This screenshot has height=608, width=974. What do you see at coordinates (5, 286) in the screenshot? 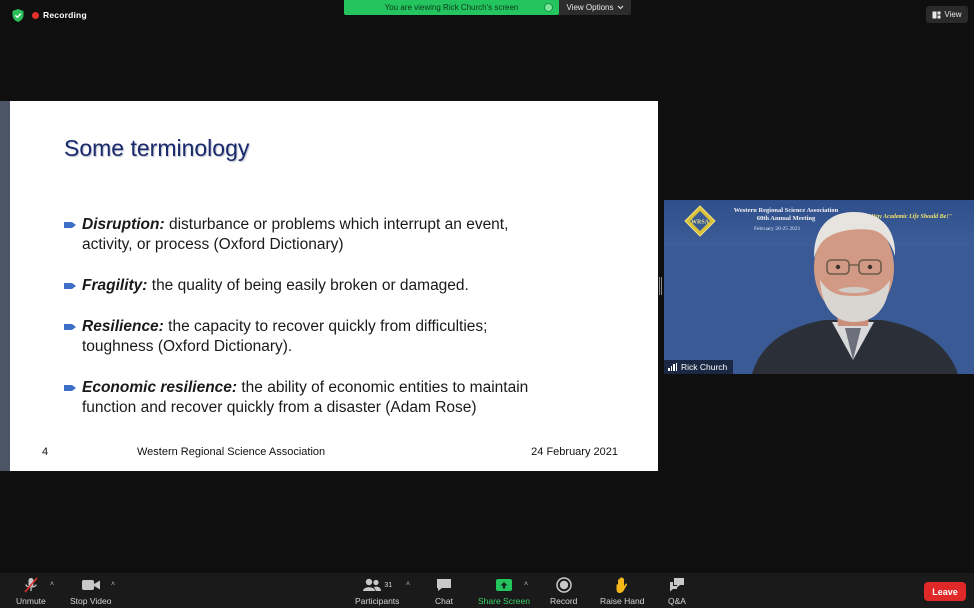
I see `slide-left-strip` at bounding box center [5, 286].